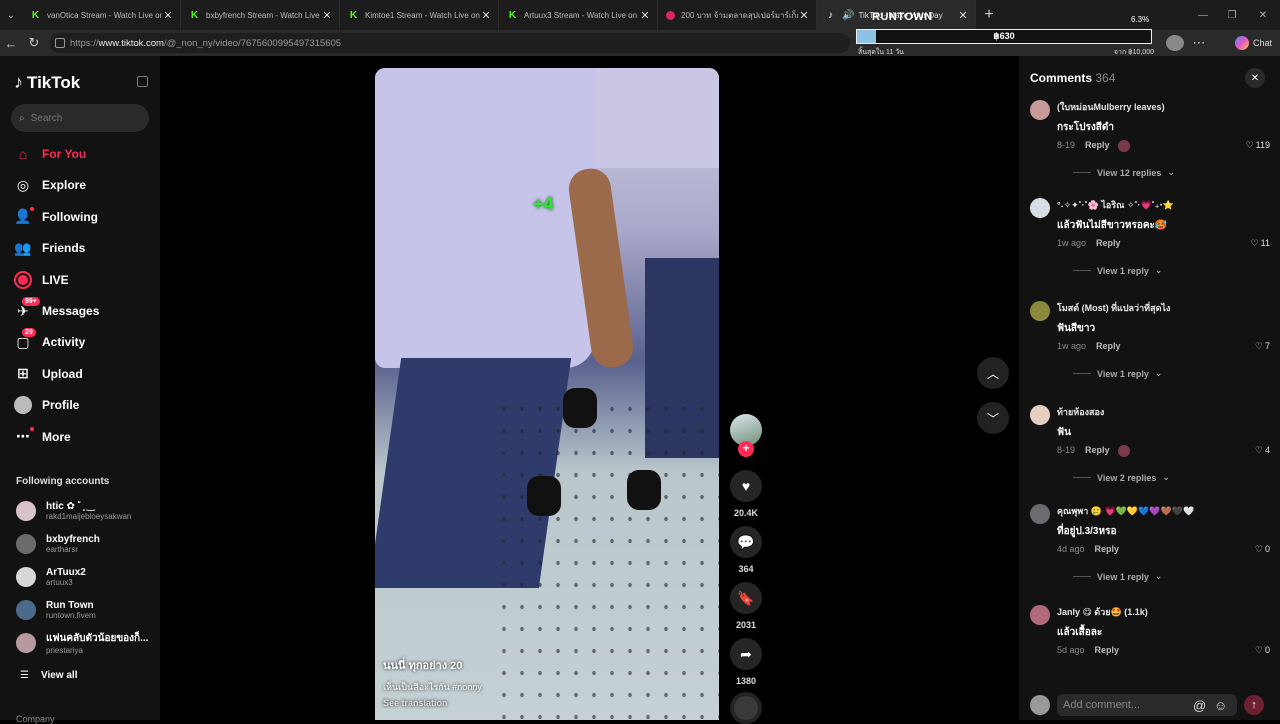  Describe the element at coordinates (142, 81) in the screenshot. I see `collapse-sidebar-icon` at that location.